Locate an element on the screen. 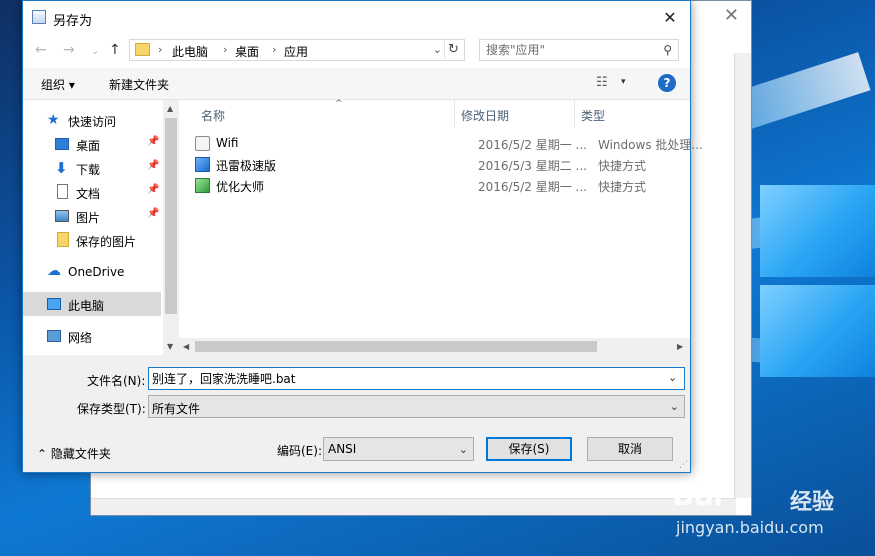 Image resolution: width=875 pixels, height=556 pixels. nav-item-pictures: 图片 📌 is located at coordinates (92, 216).